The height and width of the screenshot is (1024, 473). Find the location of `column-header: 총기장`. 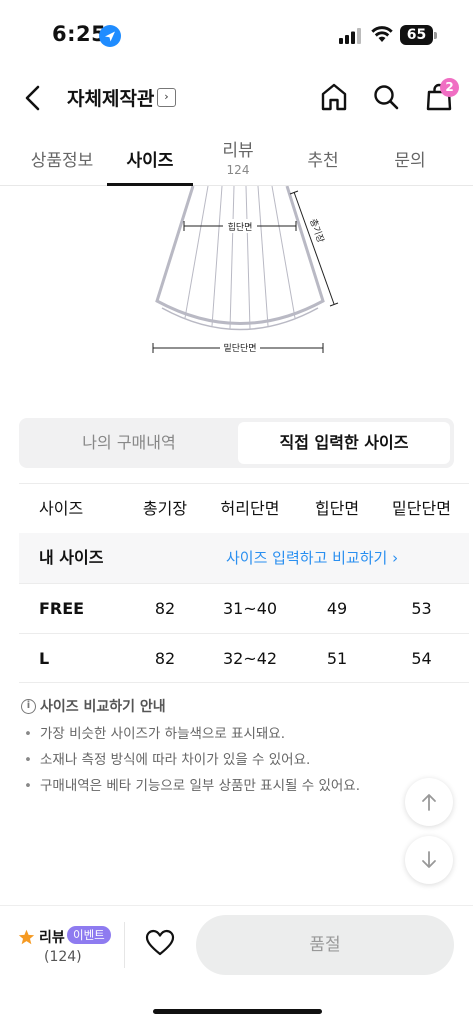

column-header: 총기장 is located at coordinates (165, 508).